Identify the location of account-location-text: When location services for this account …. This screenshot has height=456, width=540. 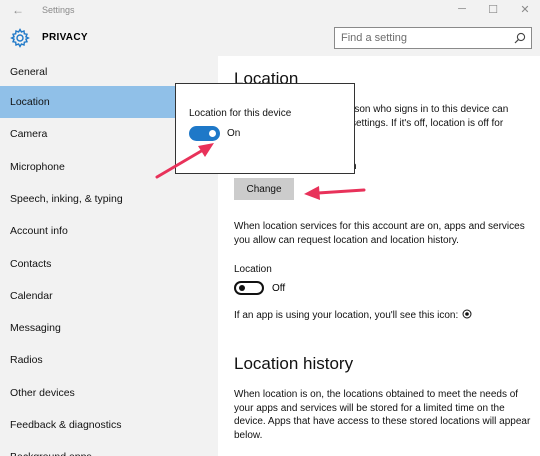
(379, 233).